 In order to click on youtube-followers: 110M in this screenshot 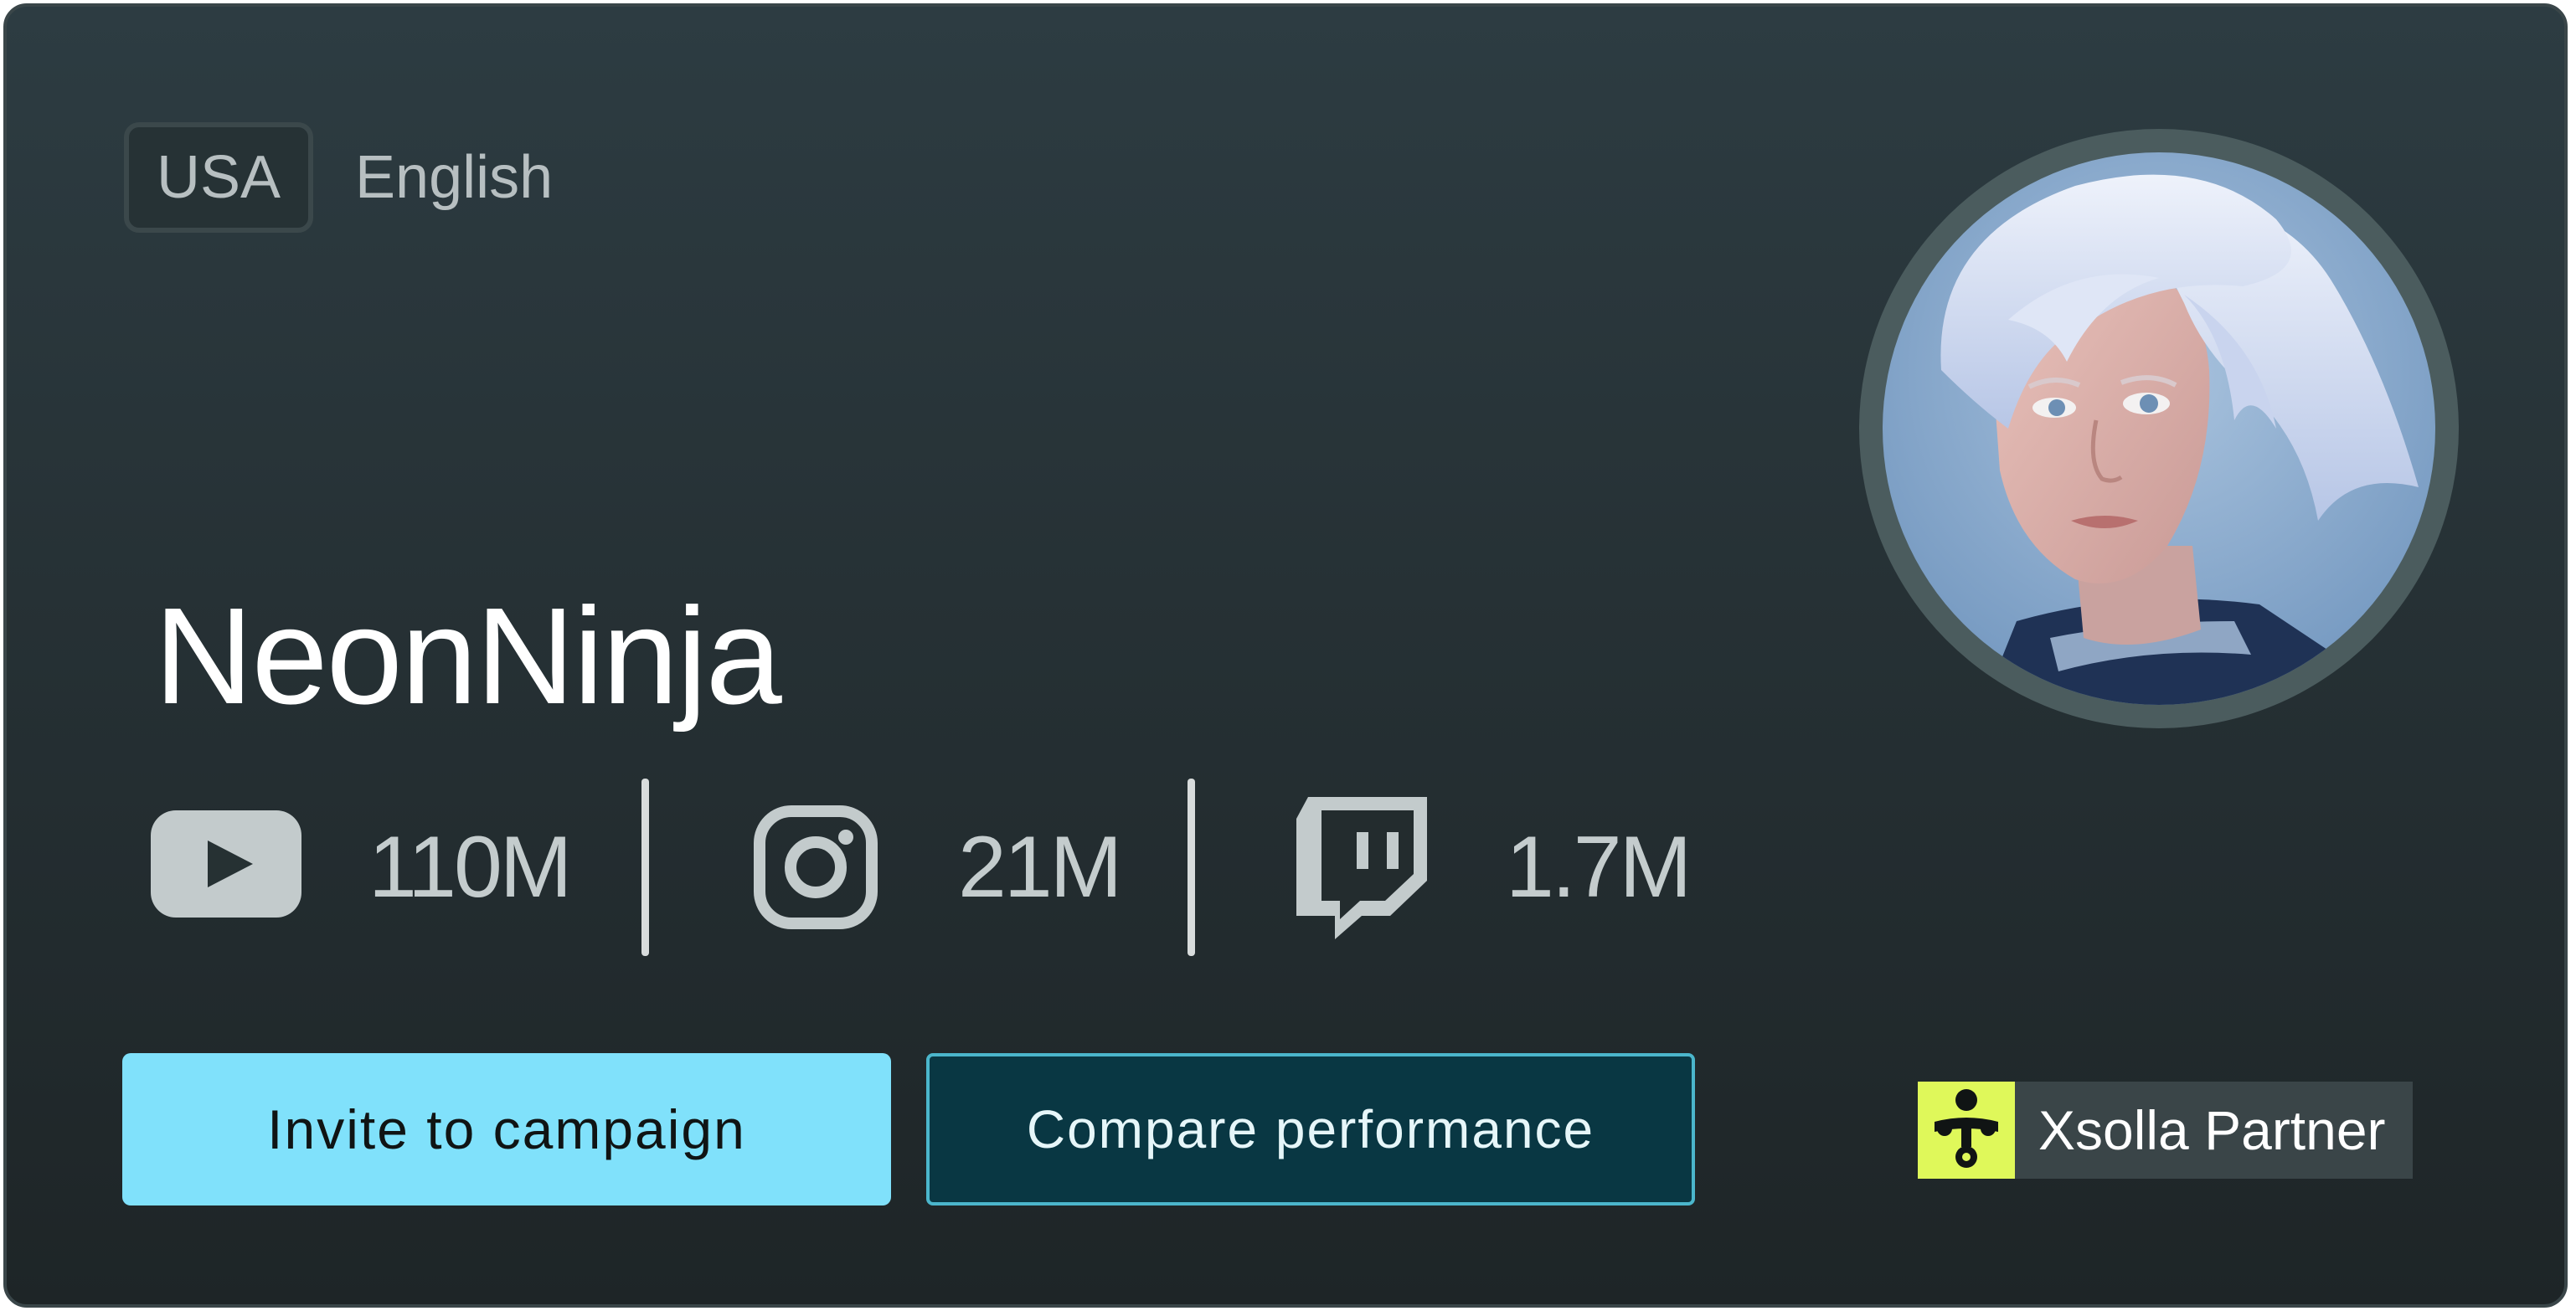, I will do `click(470, 867)`.